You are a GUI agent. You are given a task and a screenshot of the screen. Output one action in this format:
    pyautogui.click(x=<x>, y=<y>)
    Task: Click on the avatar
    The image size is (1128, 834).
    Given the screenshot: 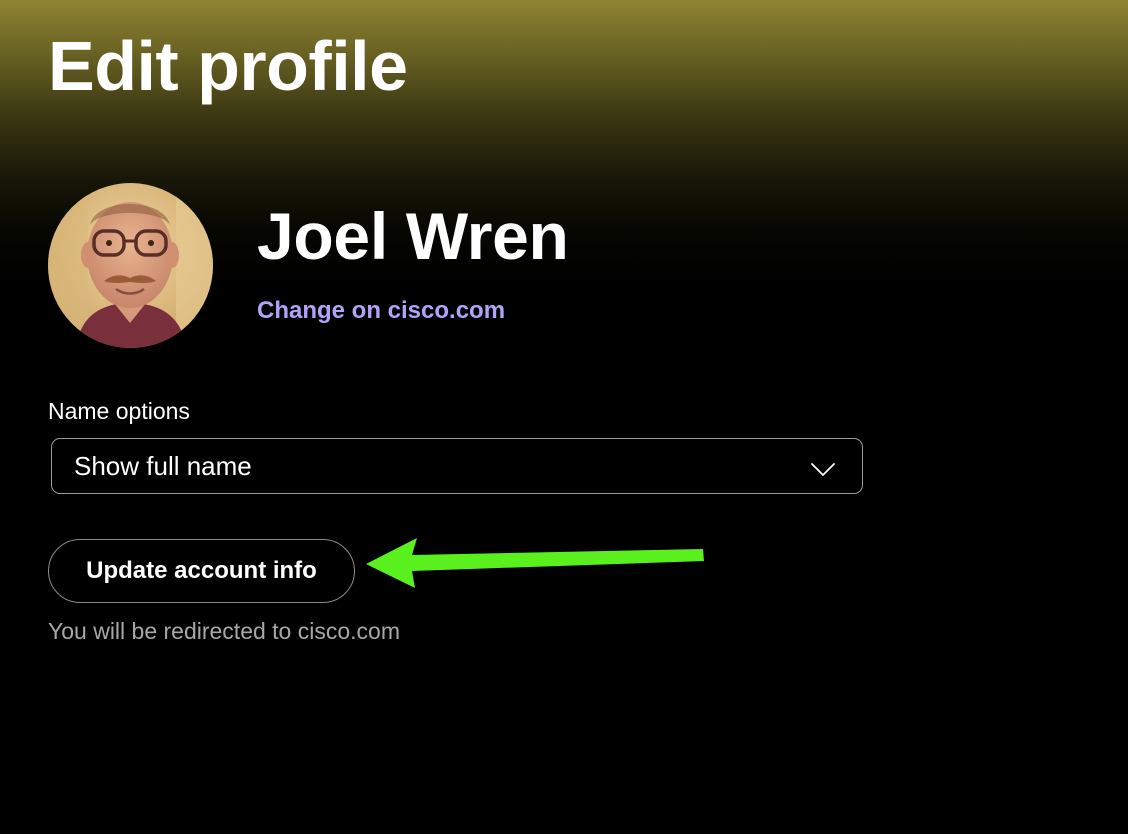 What is the action you would take?
    pyautogui.click(x=130, y=265)
    